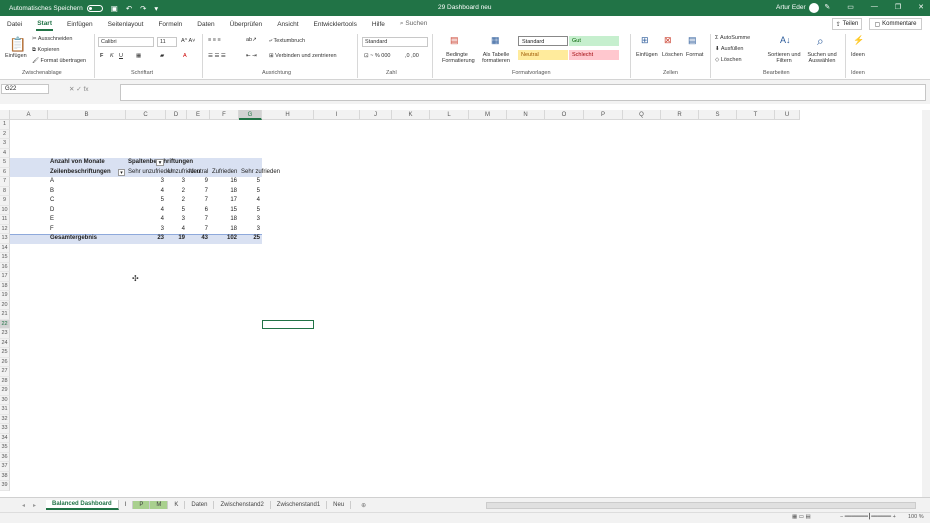  What do you see at coordinates (146, 191) in the screenshot?
I see `pivot-value-cell: 4` at bounding box center [146, 191].